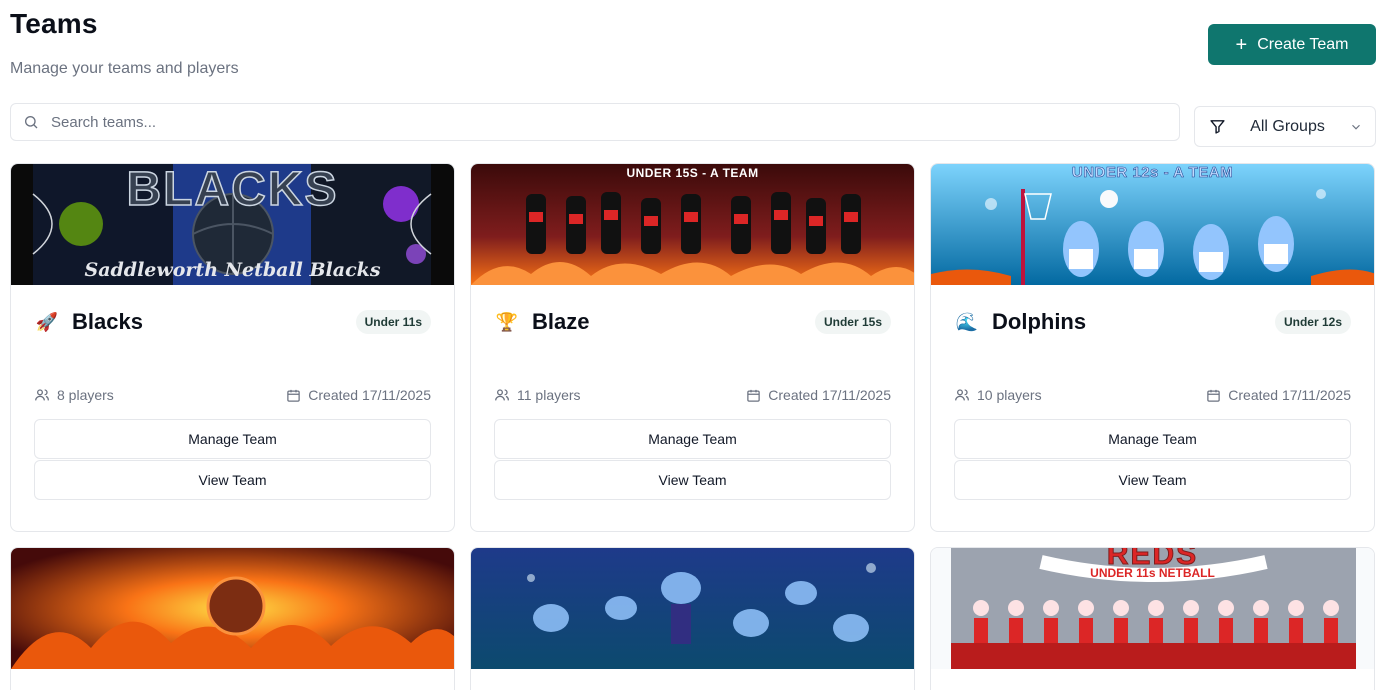 The image size is (1395, 690). Describe the element at coordinates (85, 395) in the screenshot. I see `player-count: 8 players` at that location.